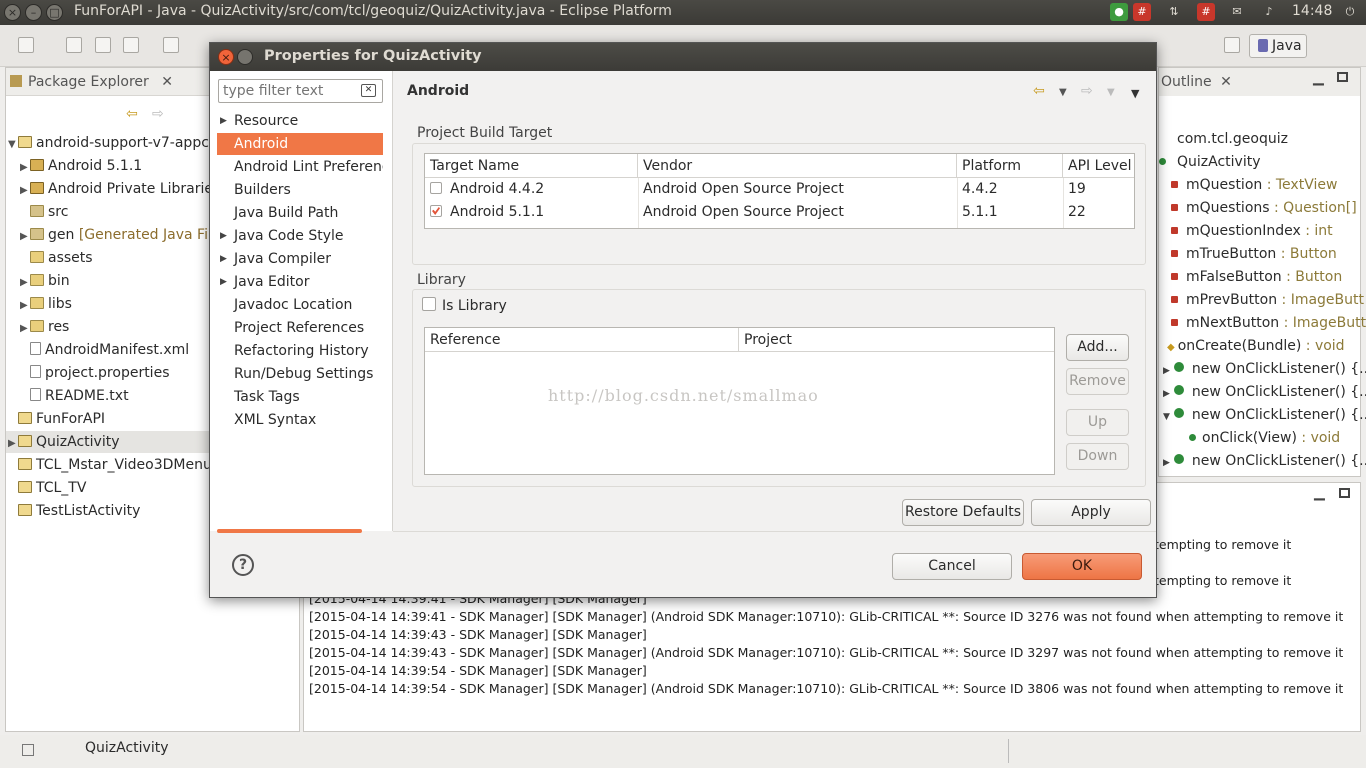 This screenshot has height=768, width=1366. Describe the element at coordinates (1135, 93) in the screenshot. I see `view-menu-icon: ▼` at that location.